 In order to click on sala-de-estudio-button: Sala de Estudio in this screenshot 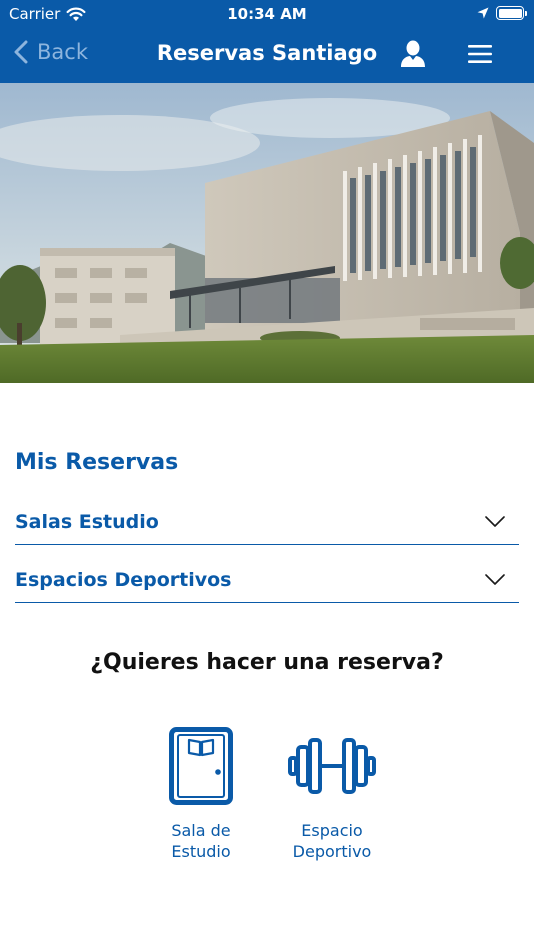, I will do `click(201, 794)`.